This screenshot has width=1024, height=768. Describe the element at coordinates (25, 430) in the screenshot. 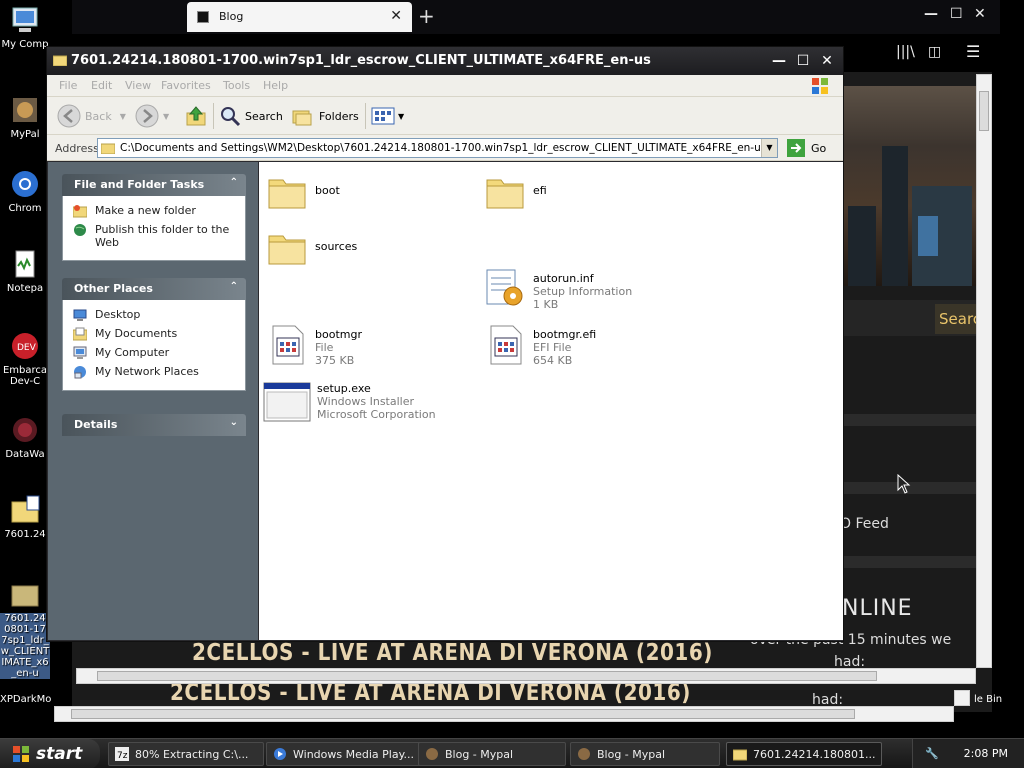

I see `datawarp-icon` at that location.